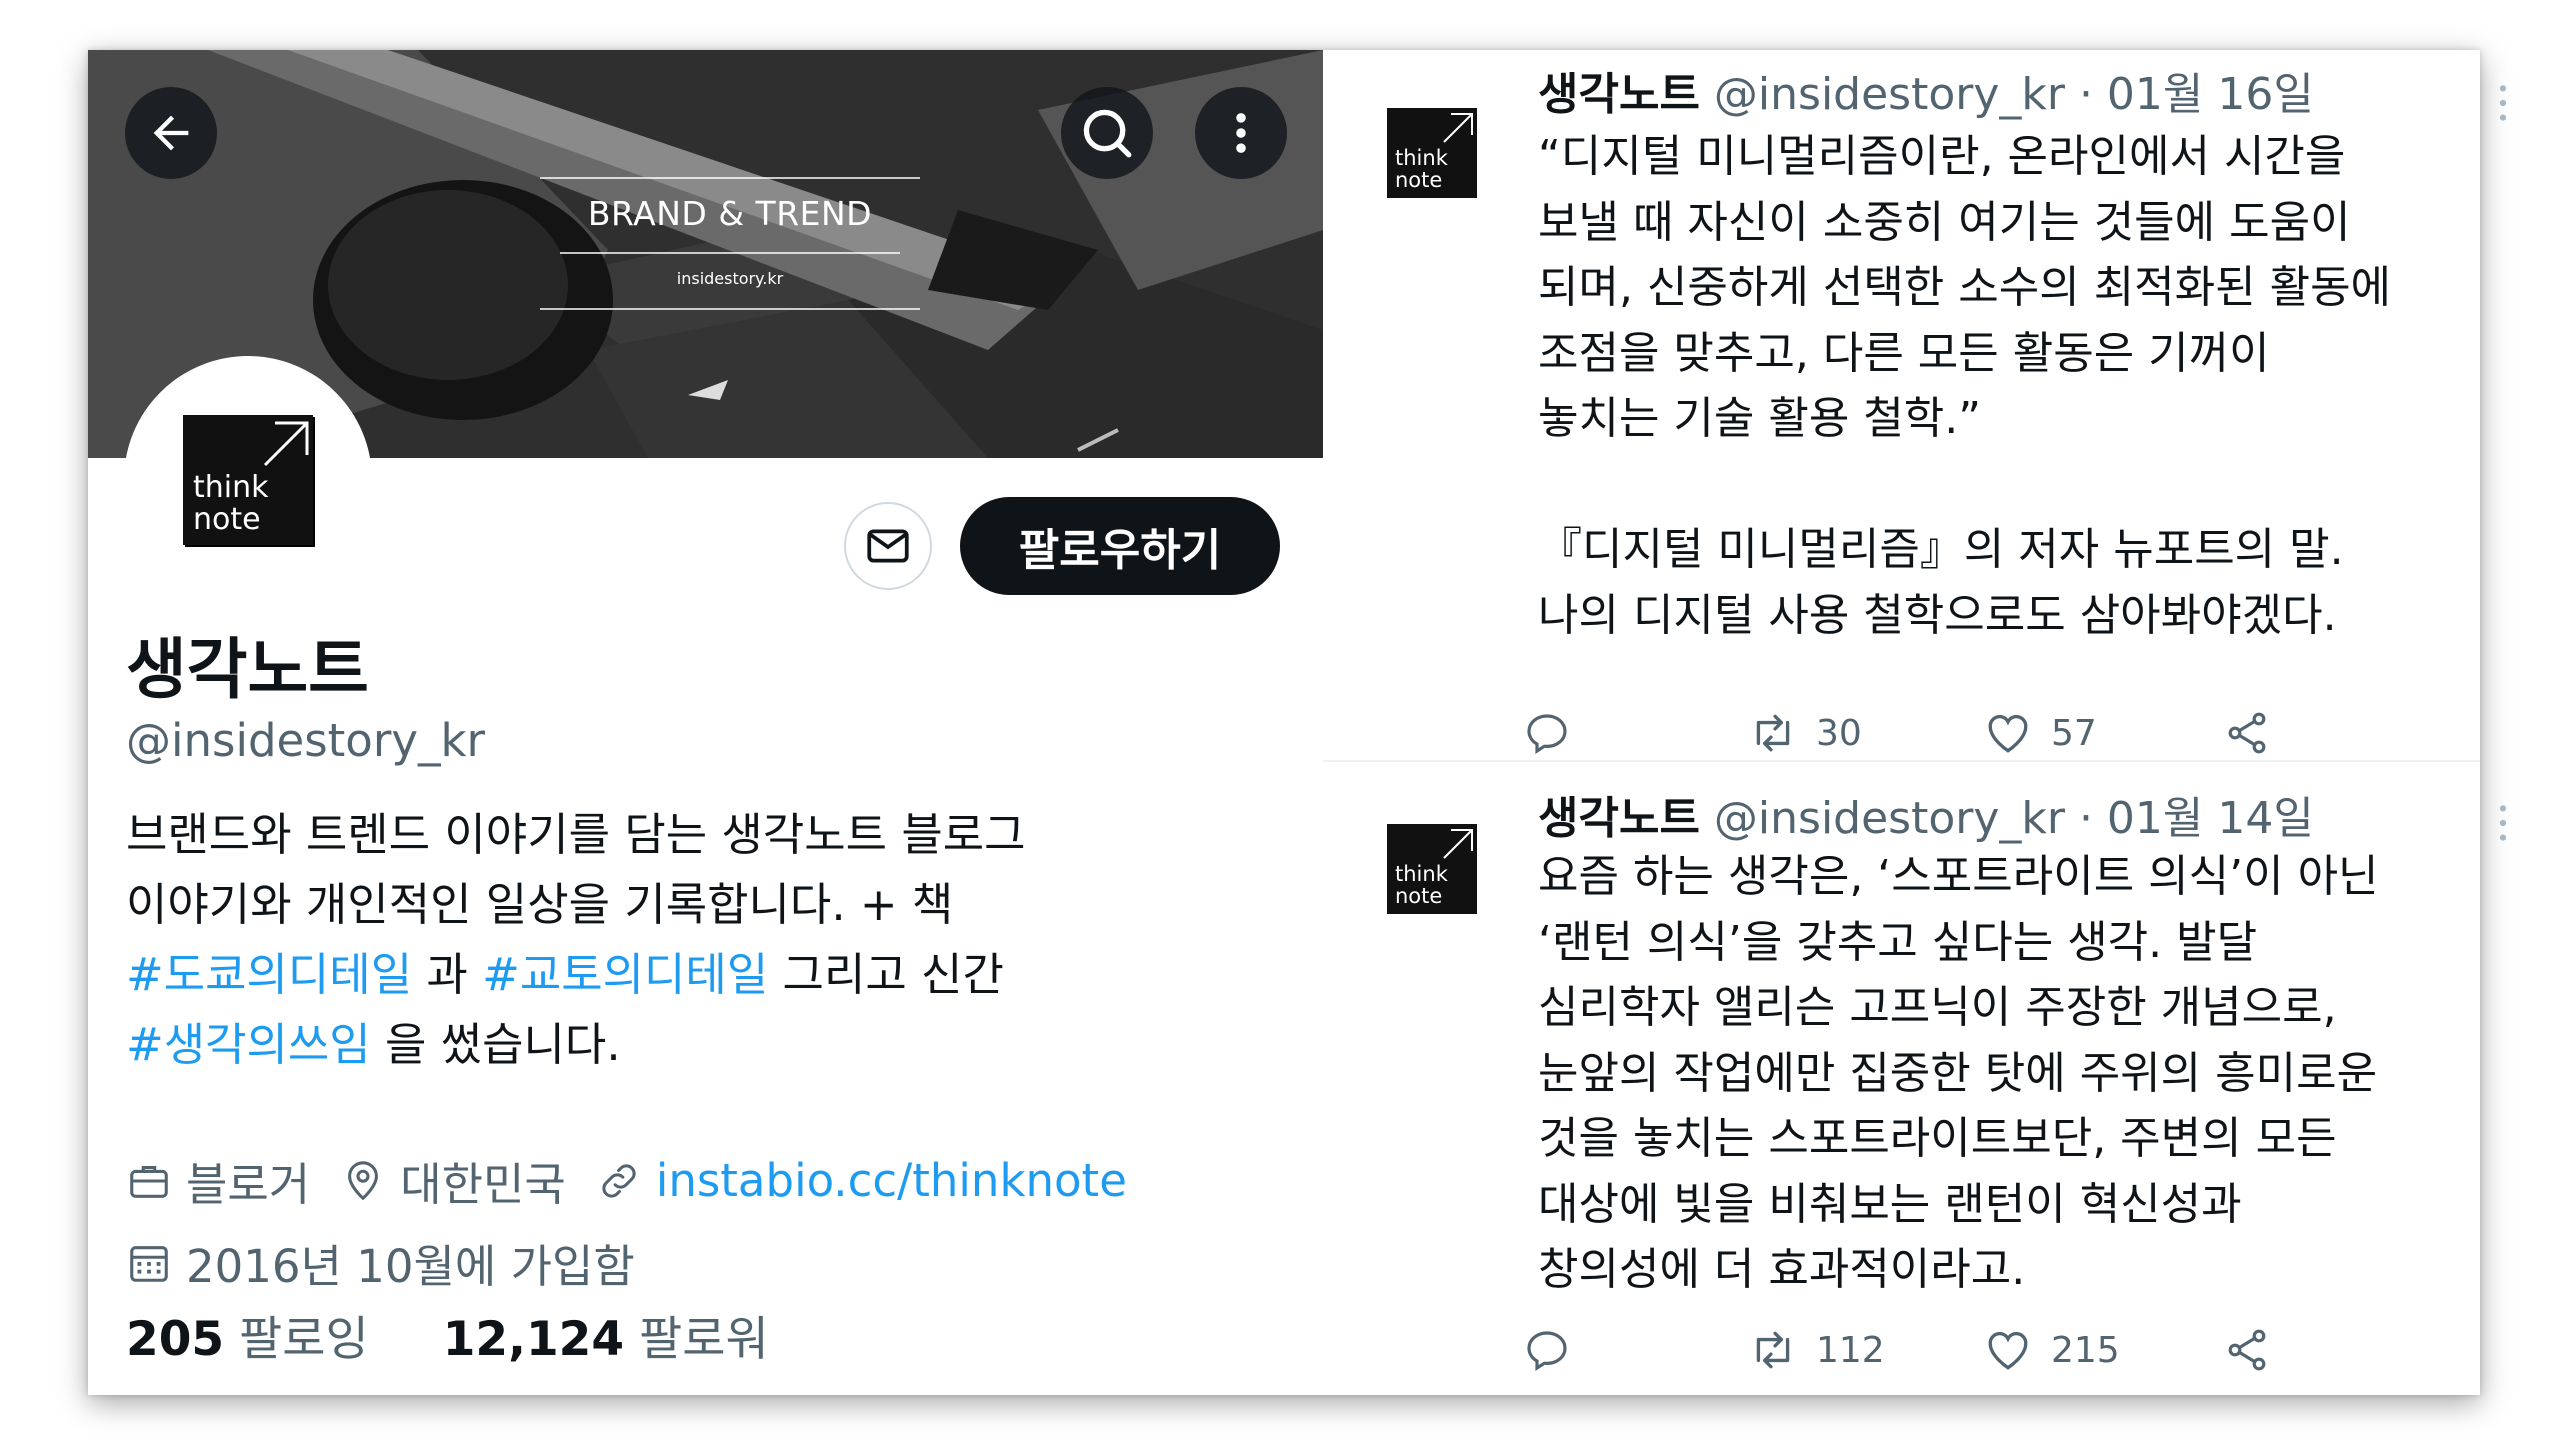  Describe the element at coordinates (483, 1184) in the screenshot. I see `location-text: 대한민국` at that location.